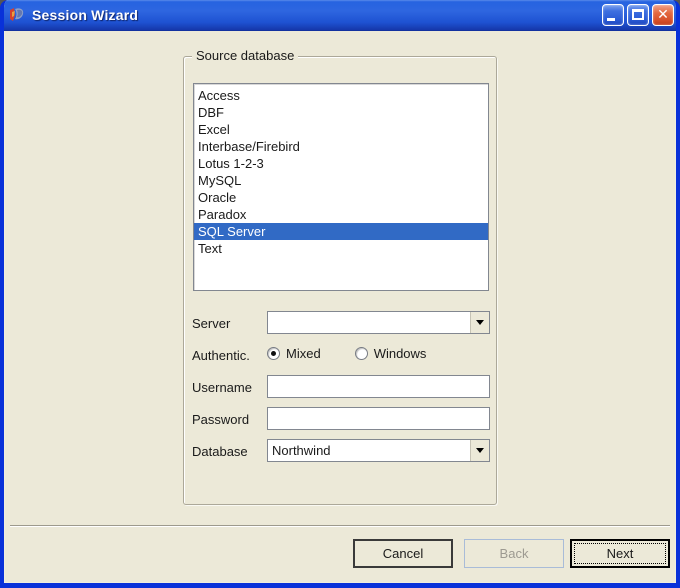 The image size is (680, 588). I want to click on server-dropdown-button, so click(479, 322).